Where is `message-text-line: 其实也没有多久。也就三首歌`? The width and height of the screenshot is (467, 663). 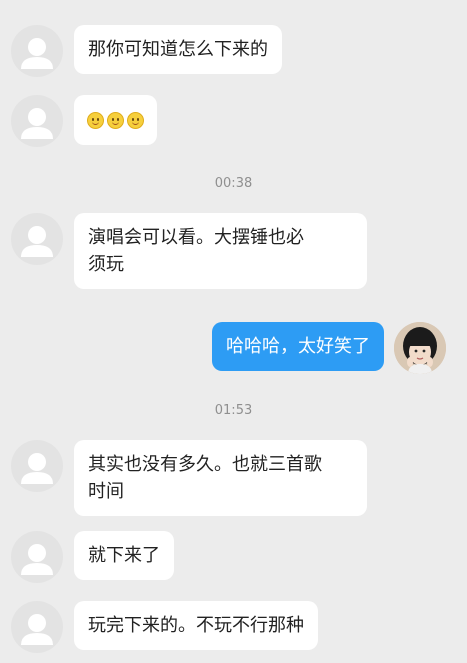 message-text-line: 其实也没有多久。也就三首歌 is located at coordinates (205, 464).